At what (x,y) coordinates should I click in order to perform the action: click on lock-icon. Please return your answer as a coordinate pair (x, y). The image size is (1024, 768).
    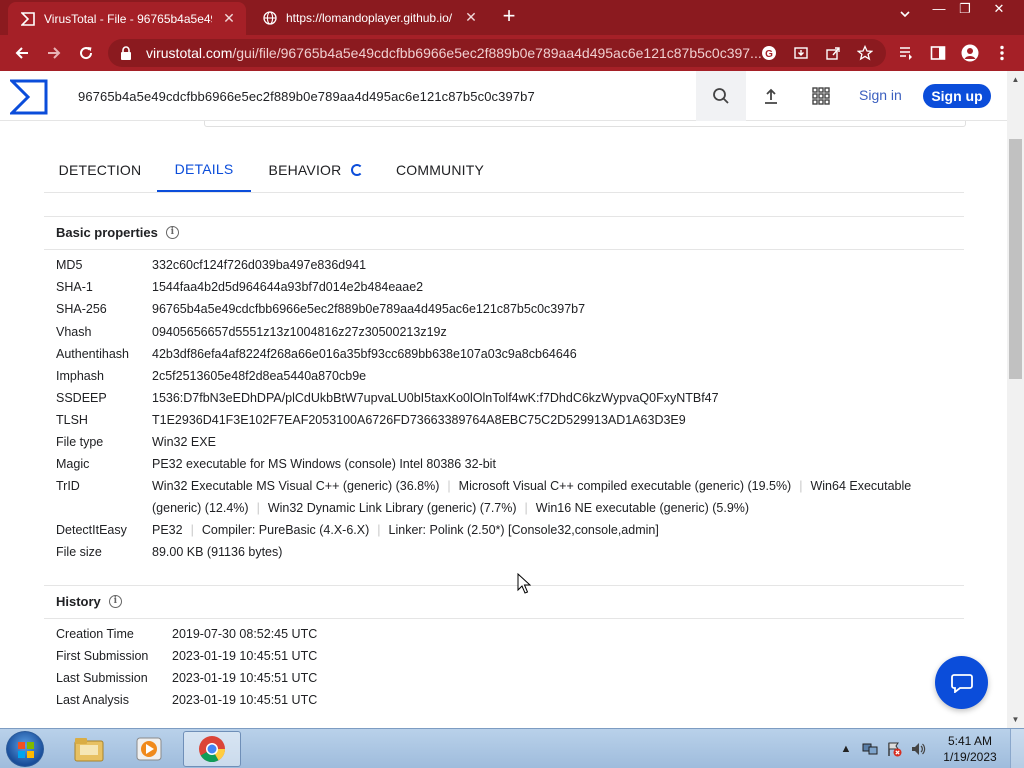
    Looking at the image, I should click on (128, 53).